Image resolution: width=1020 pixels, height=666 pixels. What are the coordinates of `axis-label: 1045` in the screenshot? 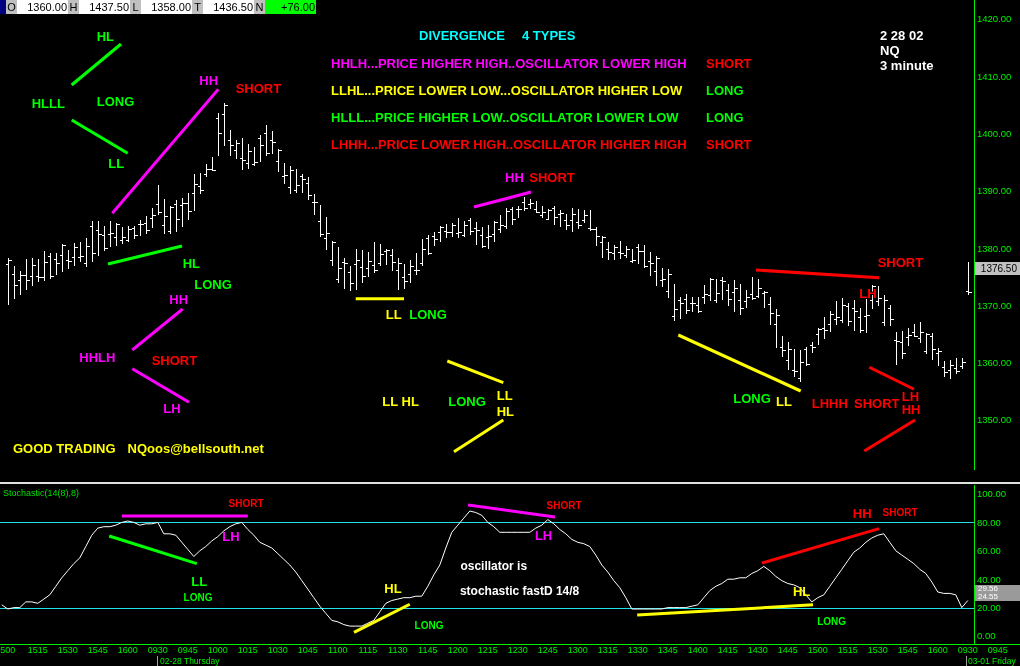 It's located at (307, 650).